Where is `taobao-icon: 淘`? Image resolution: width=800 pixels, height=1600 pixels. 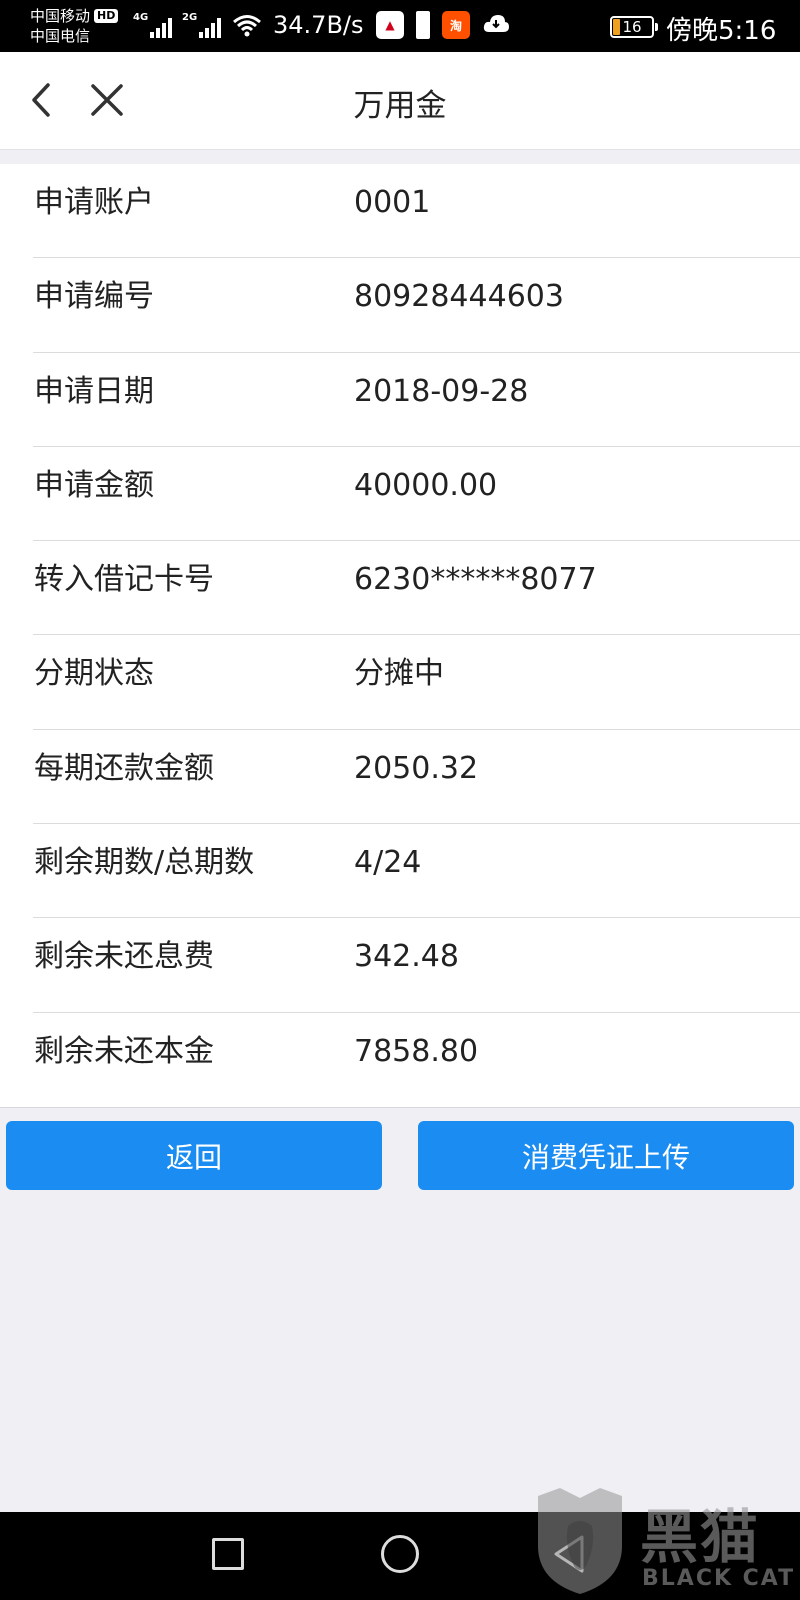 taobao-icon: 淘 is located at coordinates (456, 25).